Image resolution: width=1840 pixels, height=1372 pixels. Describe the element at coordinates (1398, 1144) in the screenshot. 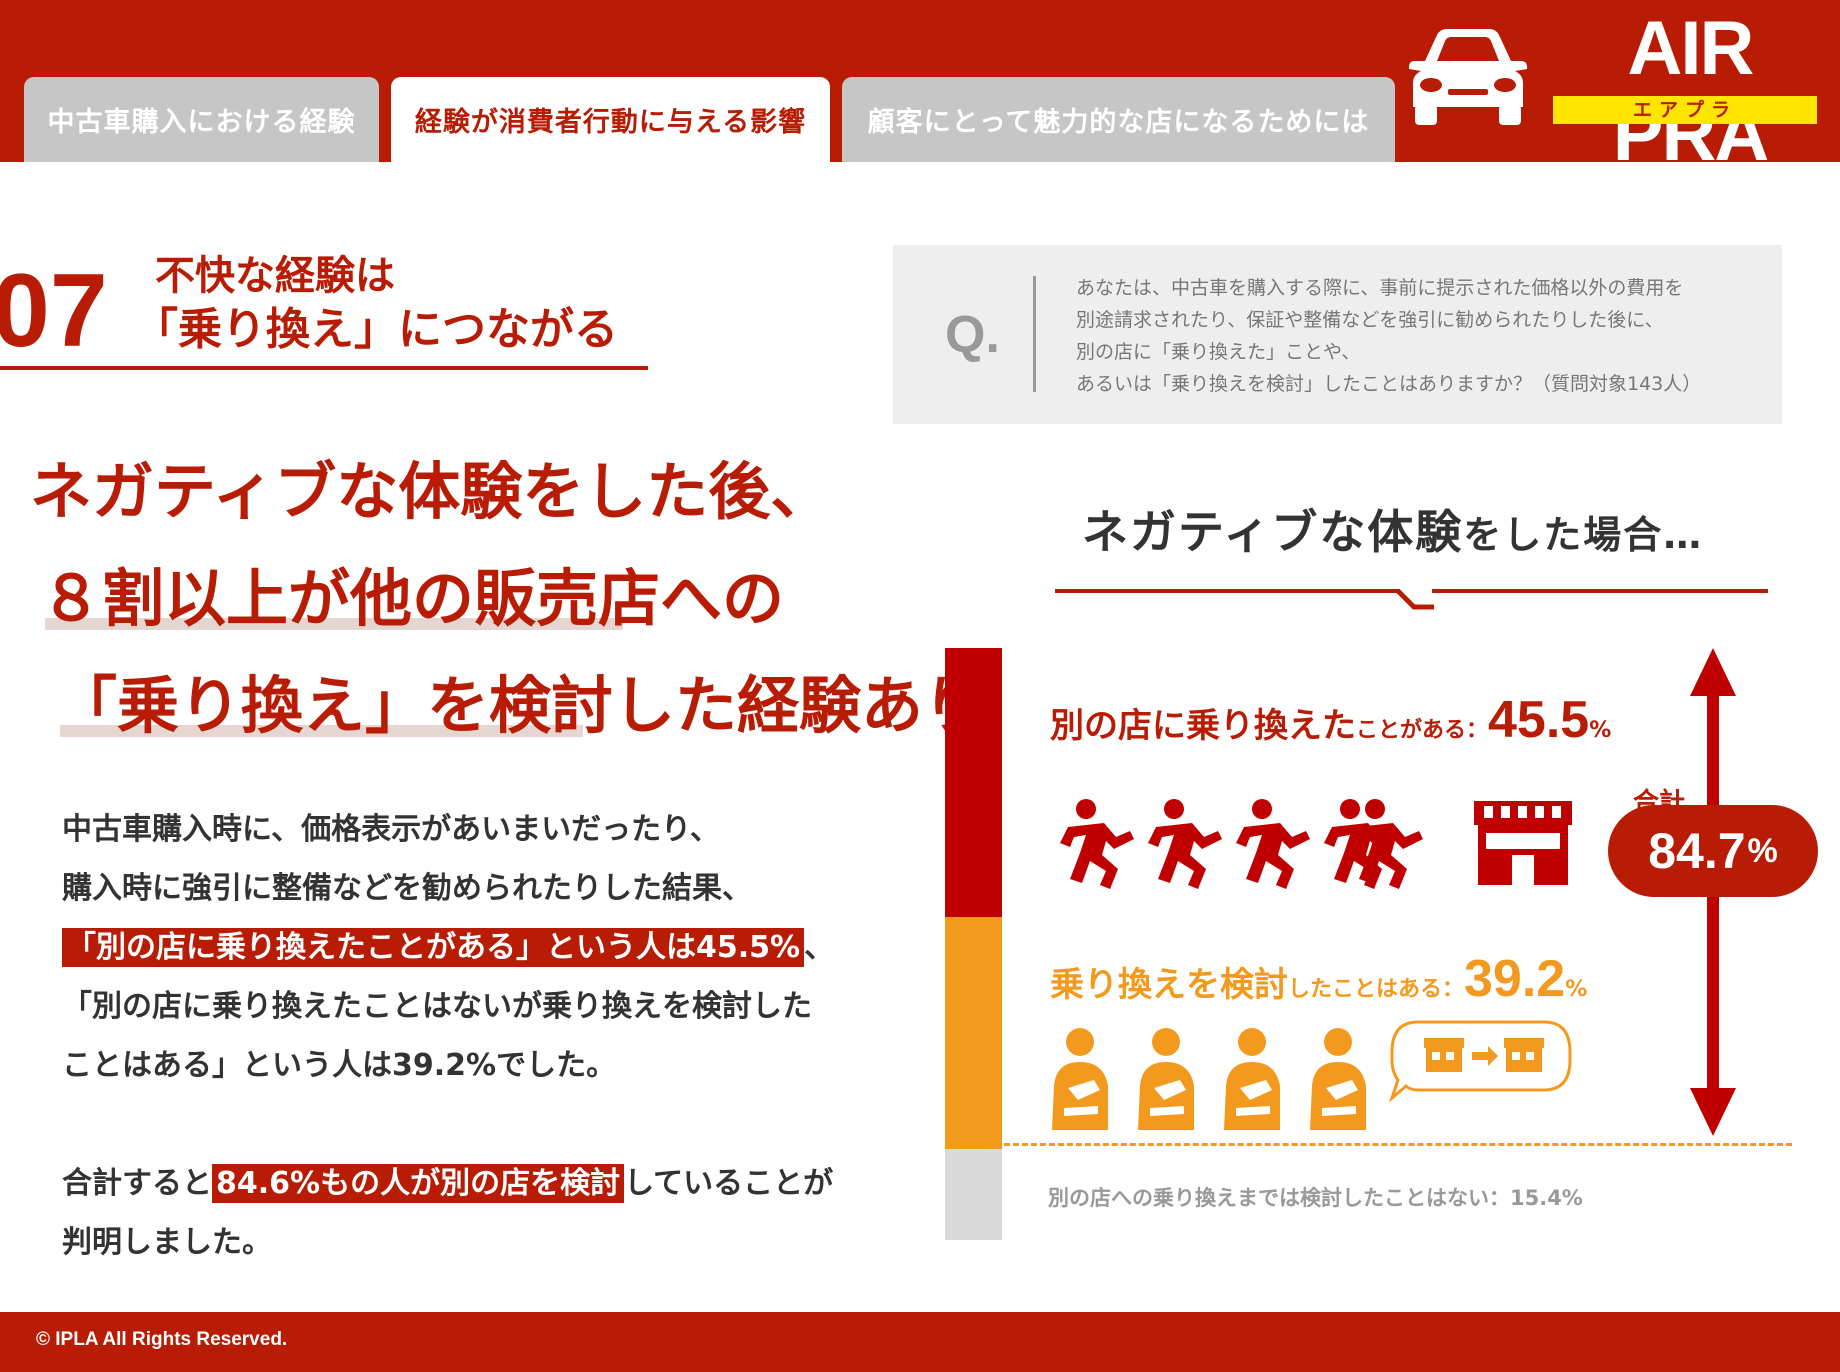

I see `dashed-divider` at that location.